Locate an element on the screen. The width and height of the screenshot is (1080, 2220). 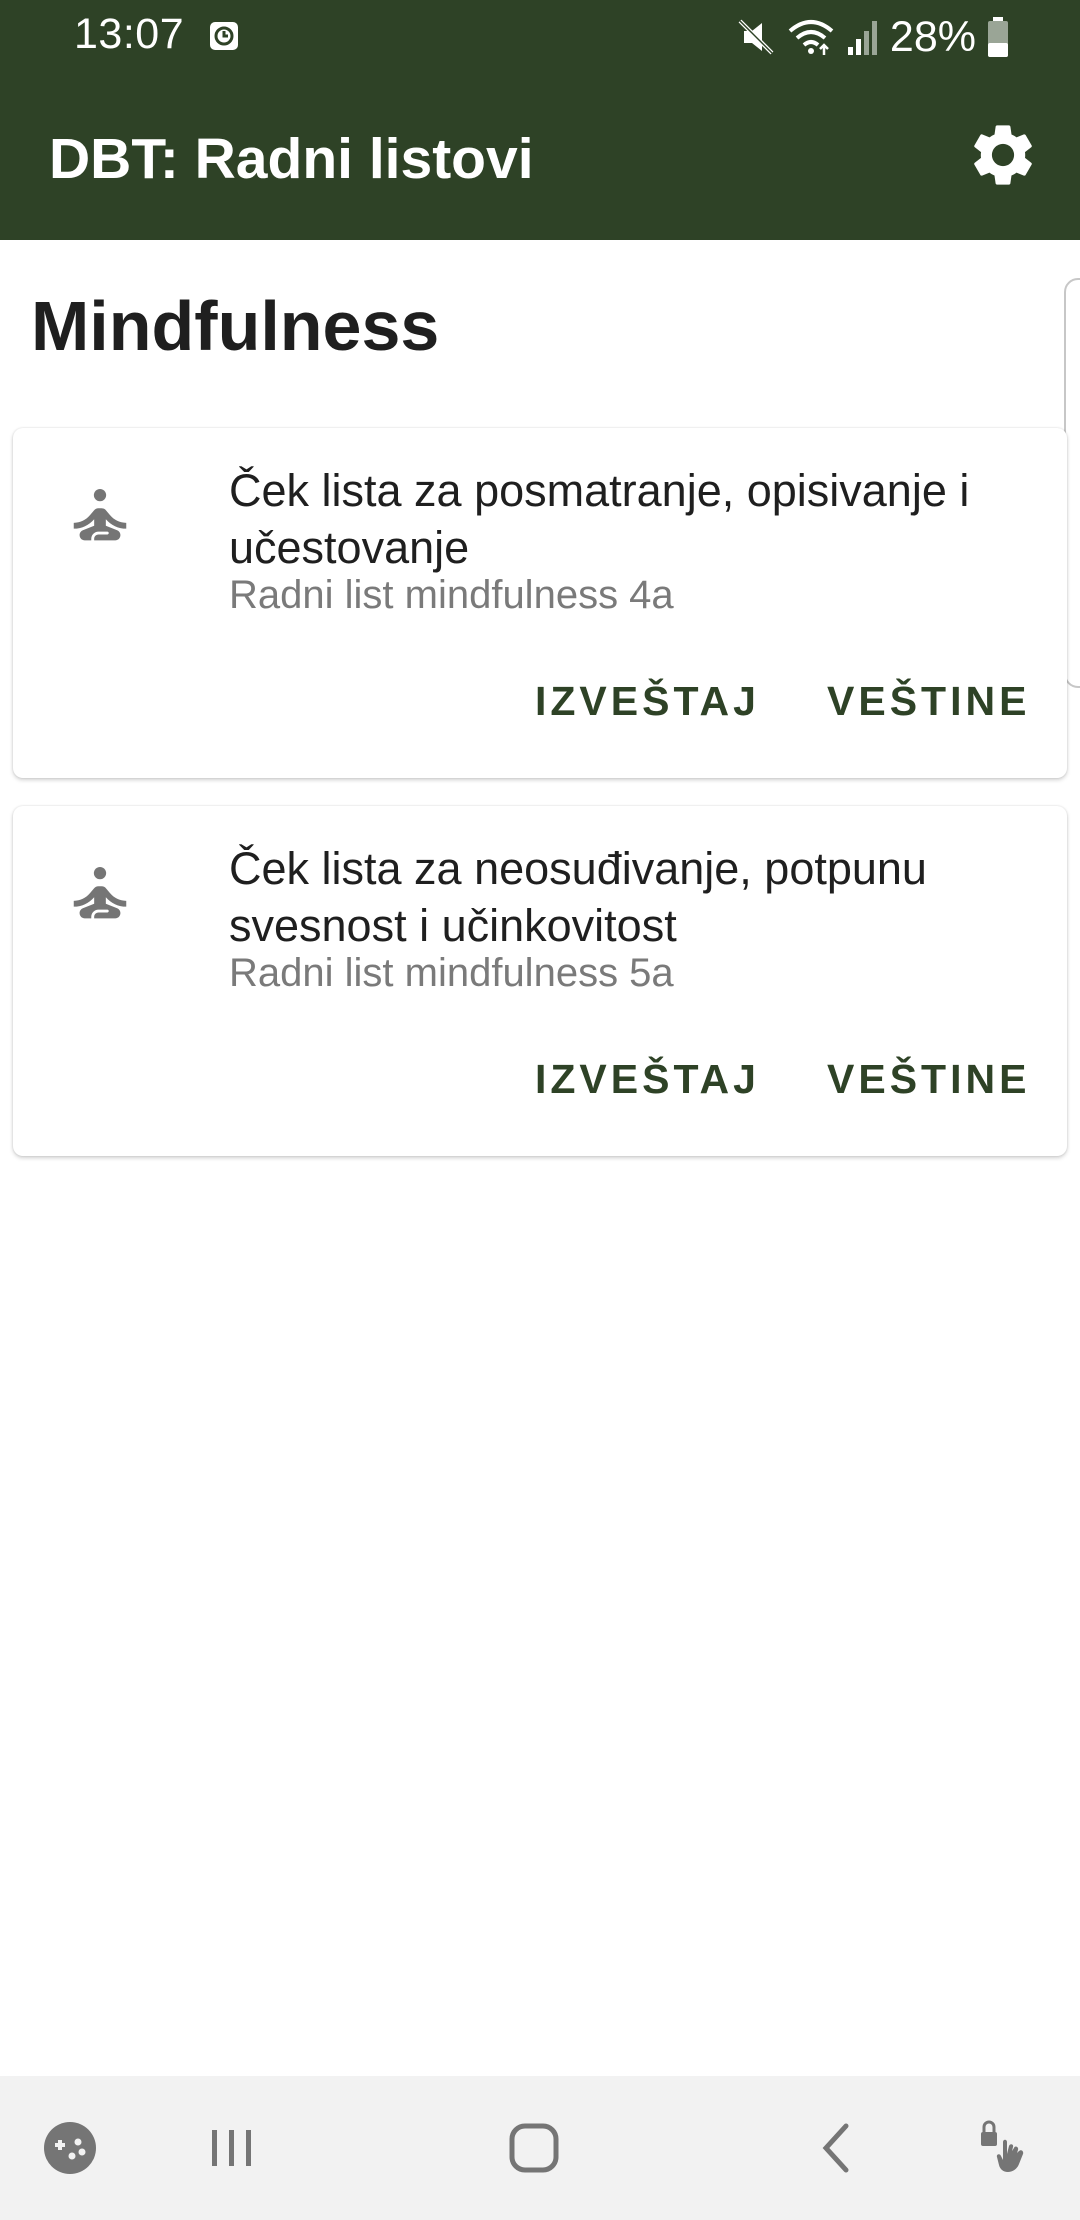
wifi-icon is located at coordinates (811, 37).